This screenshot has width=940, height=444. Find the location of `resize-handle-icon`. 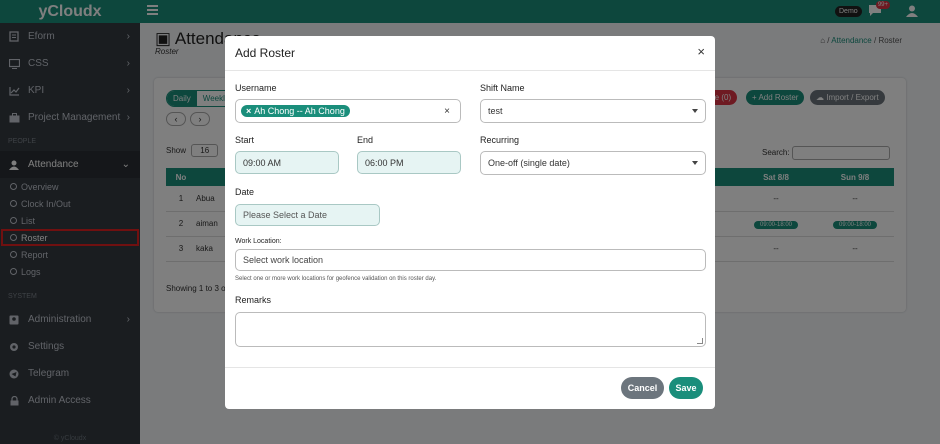

resize-handle-icon is located at coordinates (700, 341).